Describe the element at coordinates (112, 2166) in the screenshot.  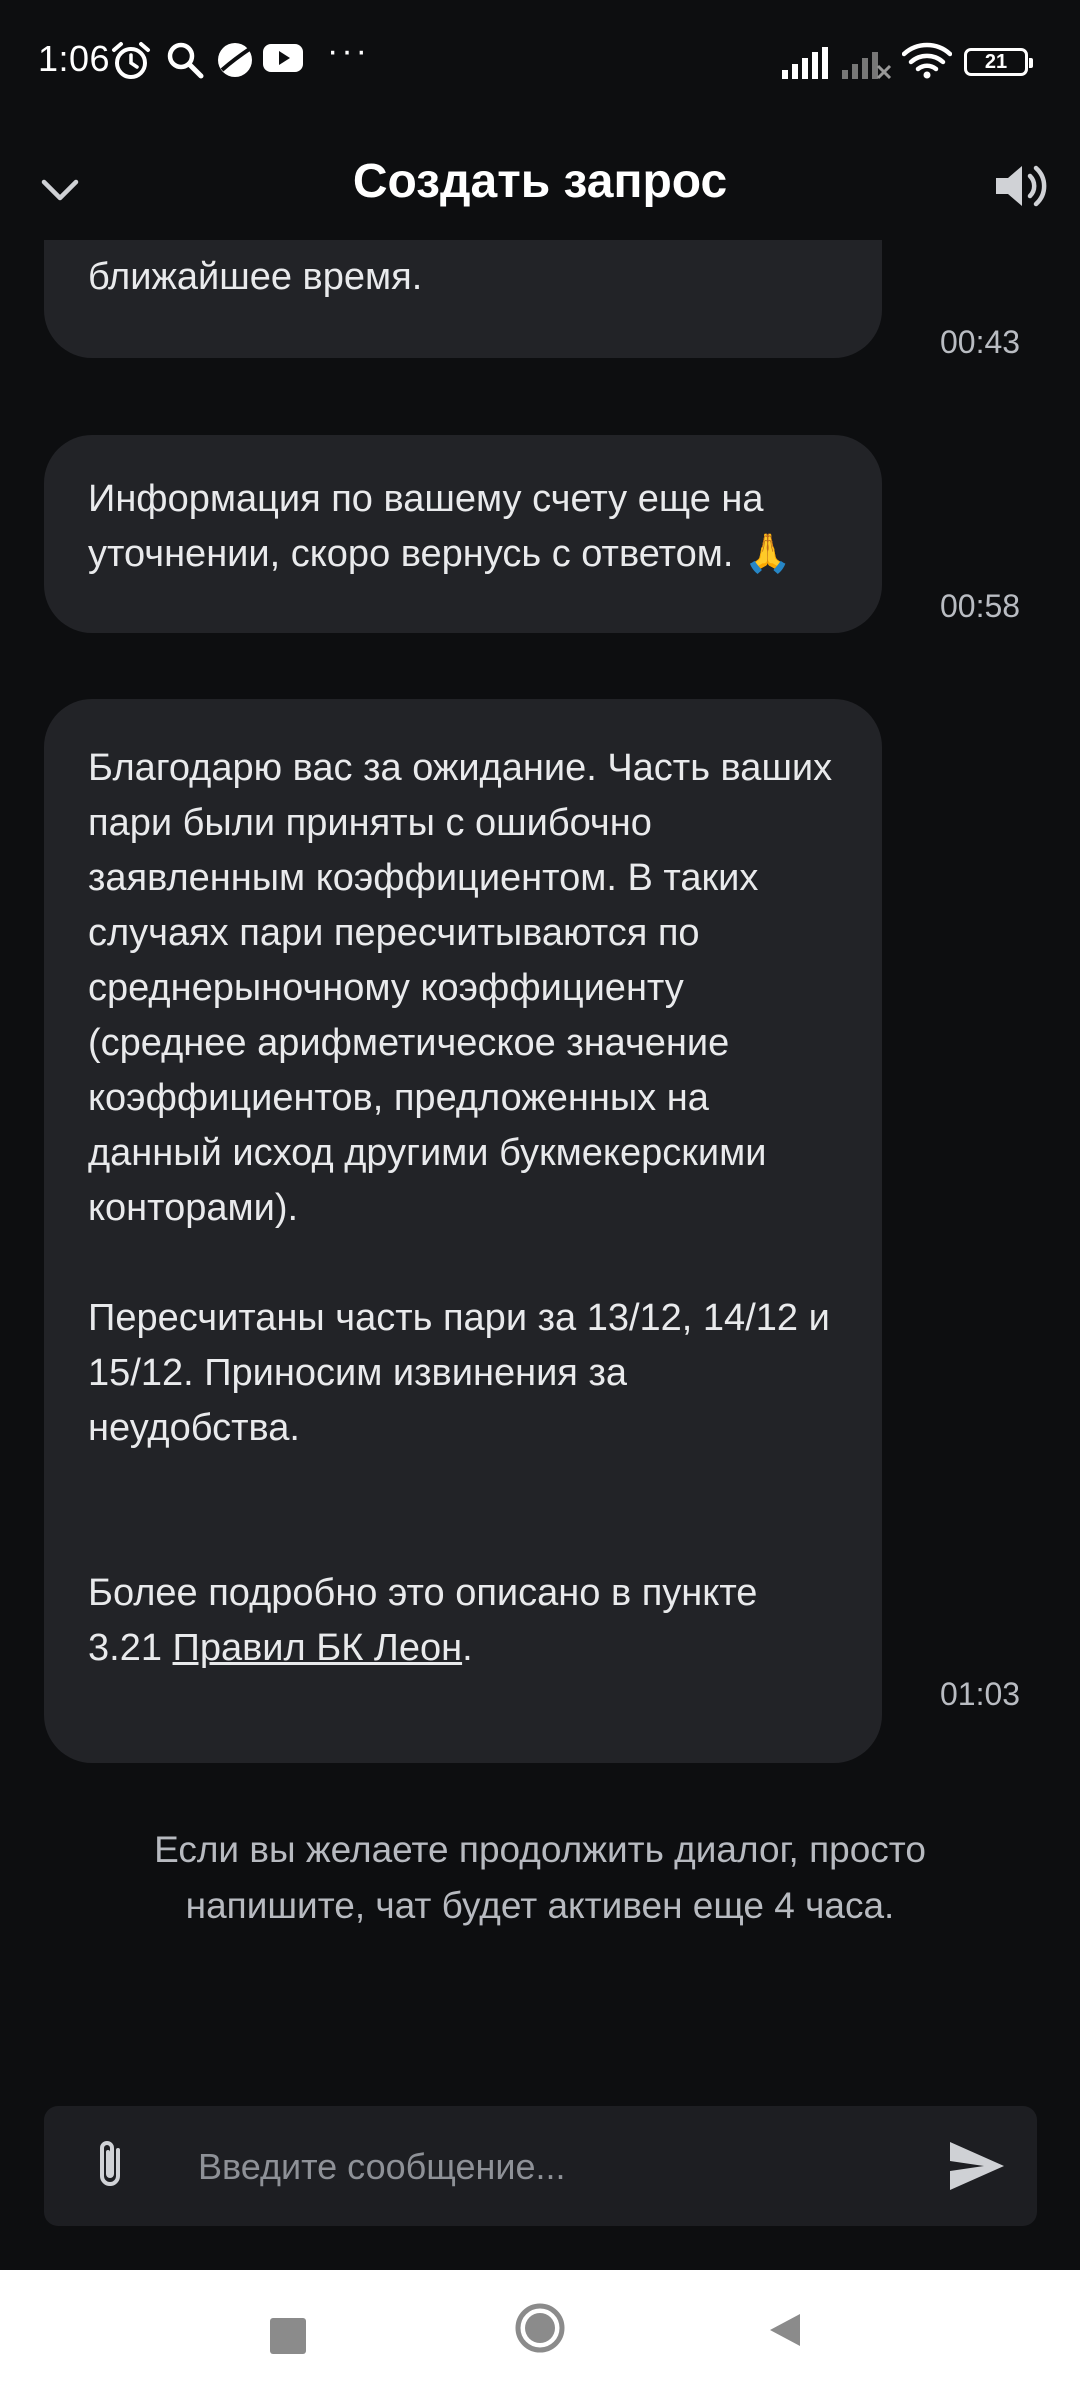
I see `paperclip-icon` at that location.